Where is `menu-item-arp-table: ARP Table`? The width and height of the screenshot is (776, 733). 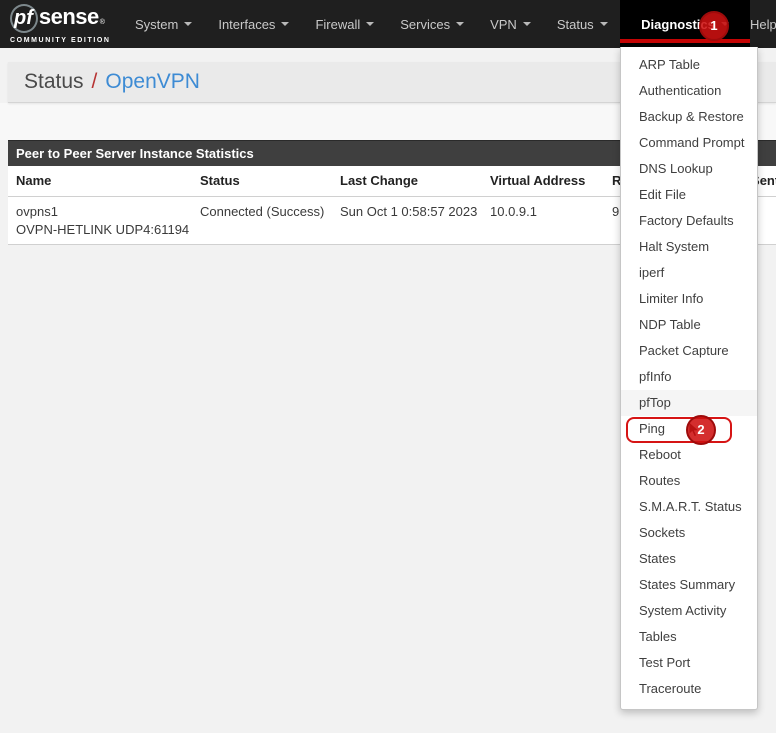 menu-item-arp-table: ARP Table is located at coordinates (689, 65).